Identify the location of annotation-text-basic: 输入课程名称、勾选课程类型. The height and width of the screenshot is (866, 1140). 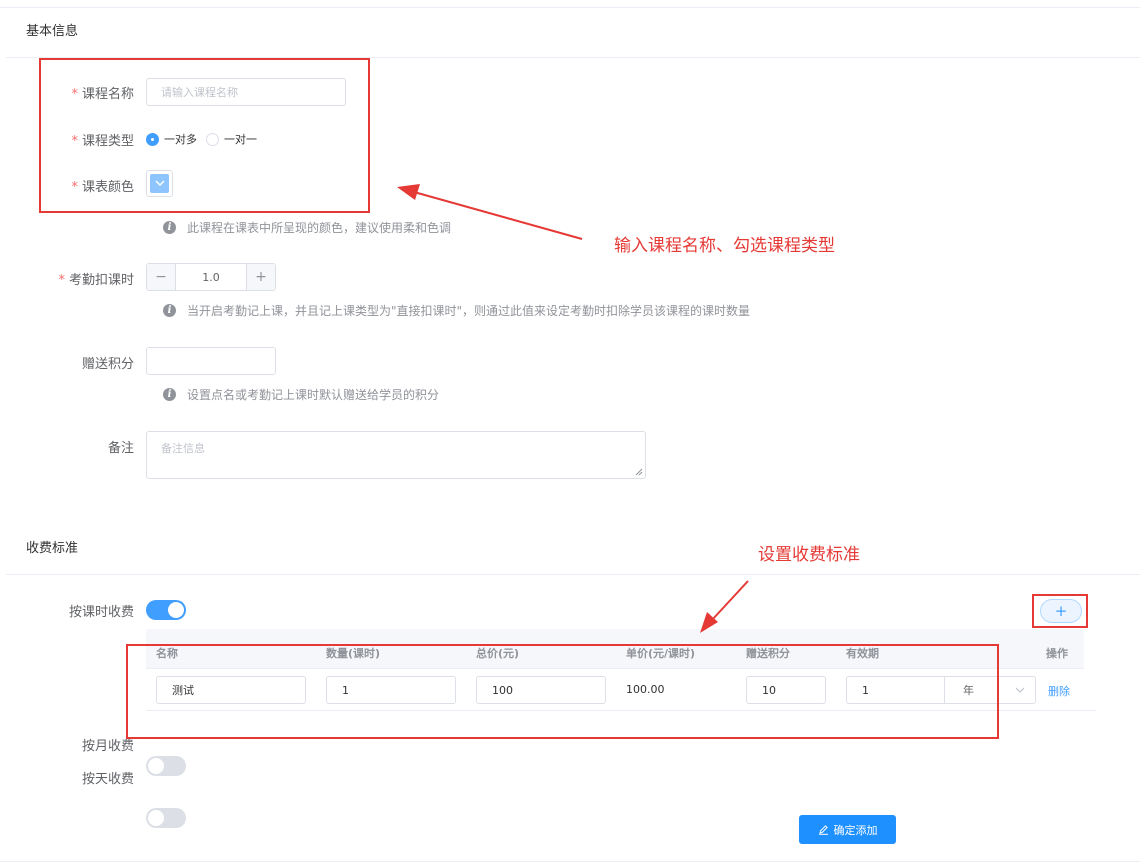
(724, 246).